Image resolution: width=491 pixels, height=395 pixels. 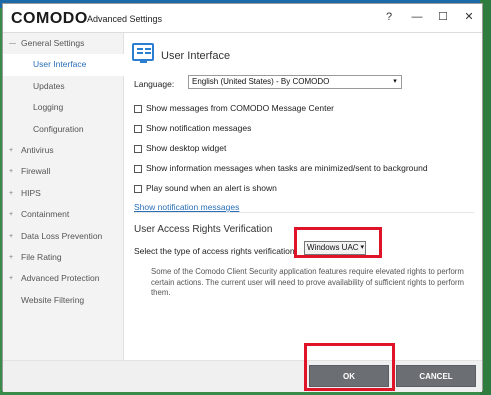 I want to click on language-value: English (United States) - By COMODO, so click(x=261, y=81).